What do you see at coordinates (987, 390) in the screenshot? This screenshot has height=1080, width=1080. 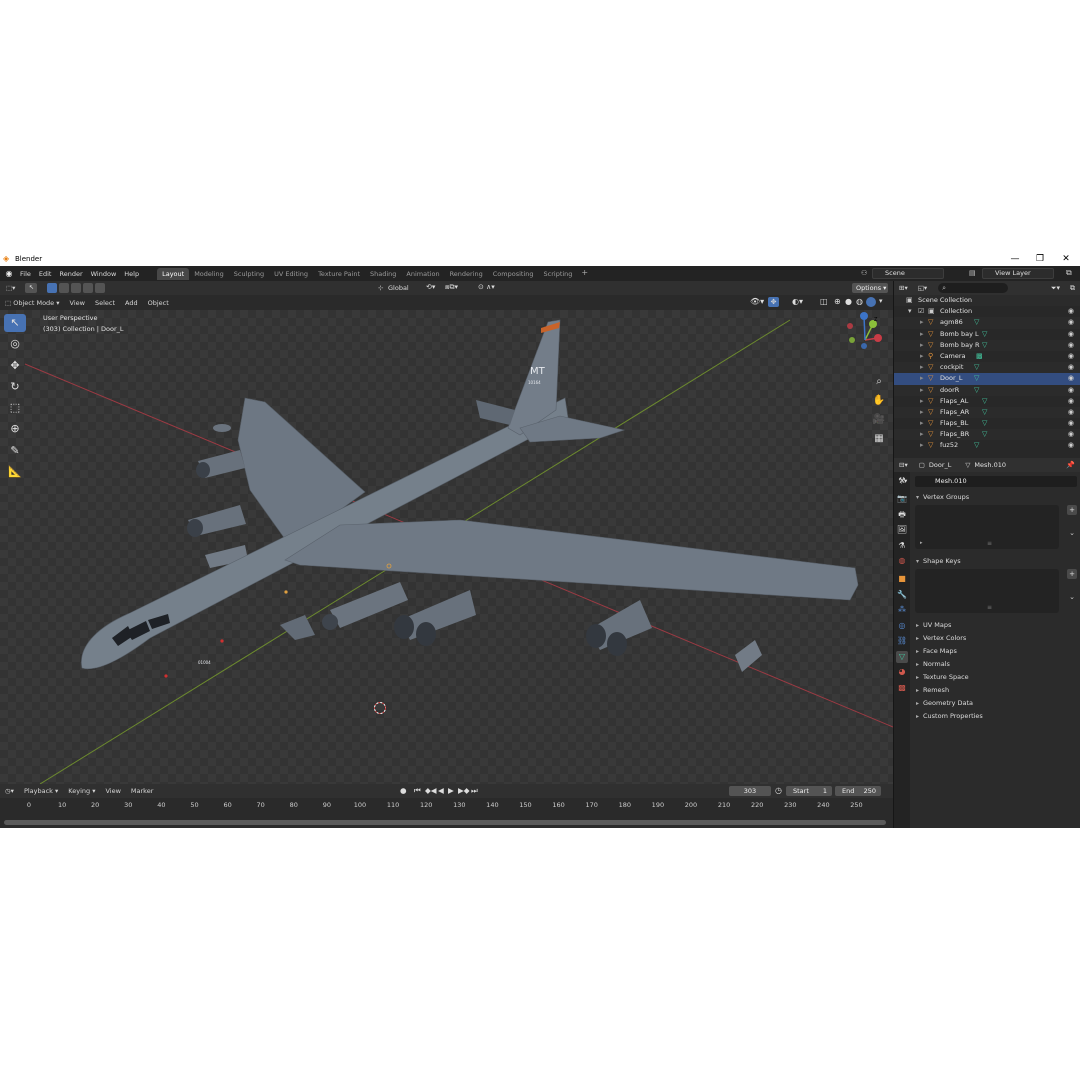 I see `outliner-item: ▸ ▽ doorR ▽ ◉` at bounding box center [987, 390].